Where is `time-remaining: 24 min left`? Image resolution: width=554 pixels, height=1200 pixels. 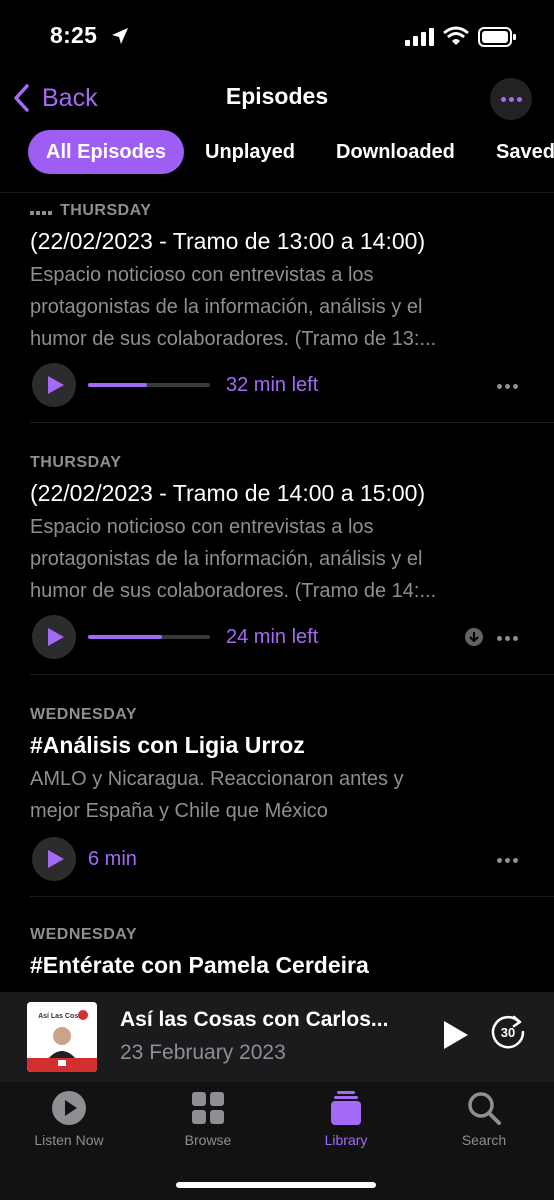
time-remaining: 24 min left is located at coordinates (272, 637).